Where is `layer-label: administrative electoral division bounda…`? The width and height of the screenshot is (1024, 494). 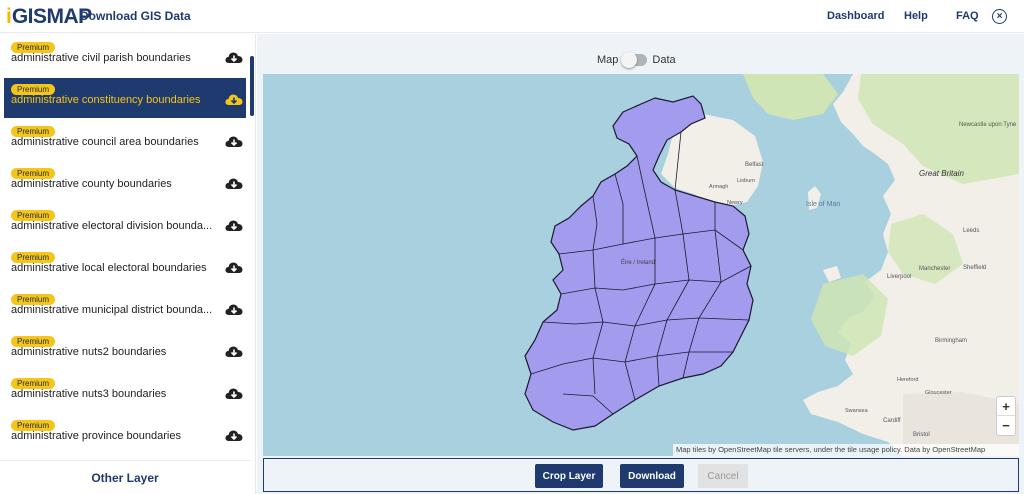
layer-label: administrative electoral division bounda… is located at coordinates (112, 226).